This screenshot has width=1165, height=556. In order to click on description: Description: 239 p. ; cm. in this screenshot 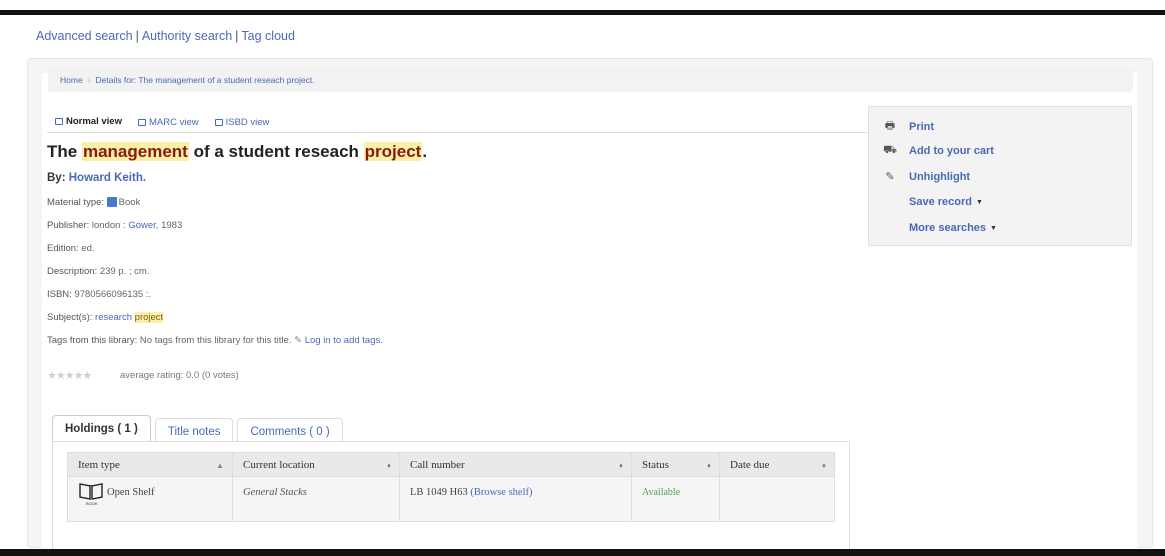, I will do `click(98, 271)`.